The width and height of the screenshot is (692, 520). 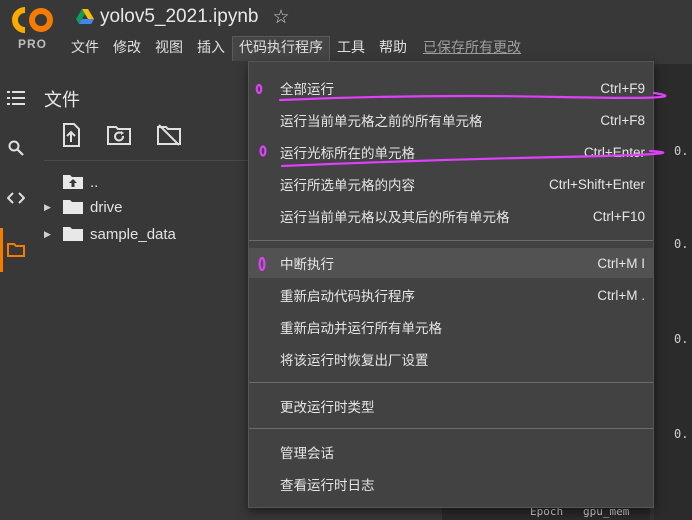 What do you see at coordinates (393, 48) in the screenshot?
I see `menu-help: 帮助` at bounding box center [393, 48].